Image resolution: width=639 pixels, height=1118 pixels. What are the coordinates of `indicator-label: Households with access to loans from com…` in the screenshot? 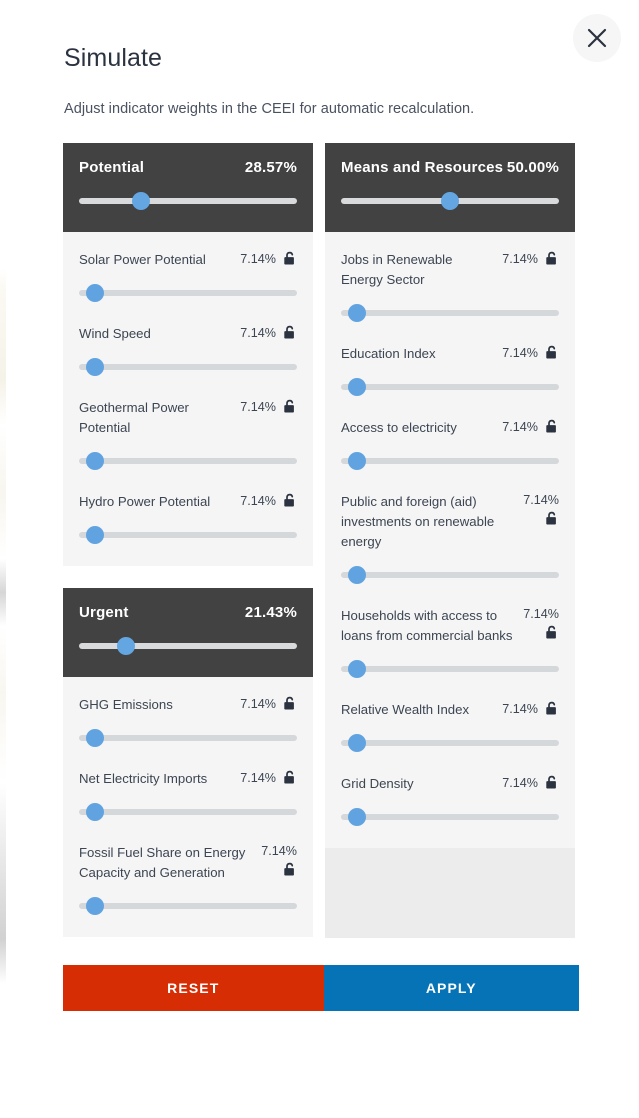 It's located at (427, 625).